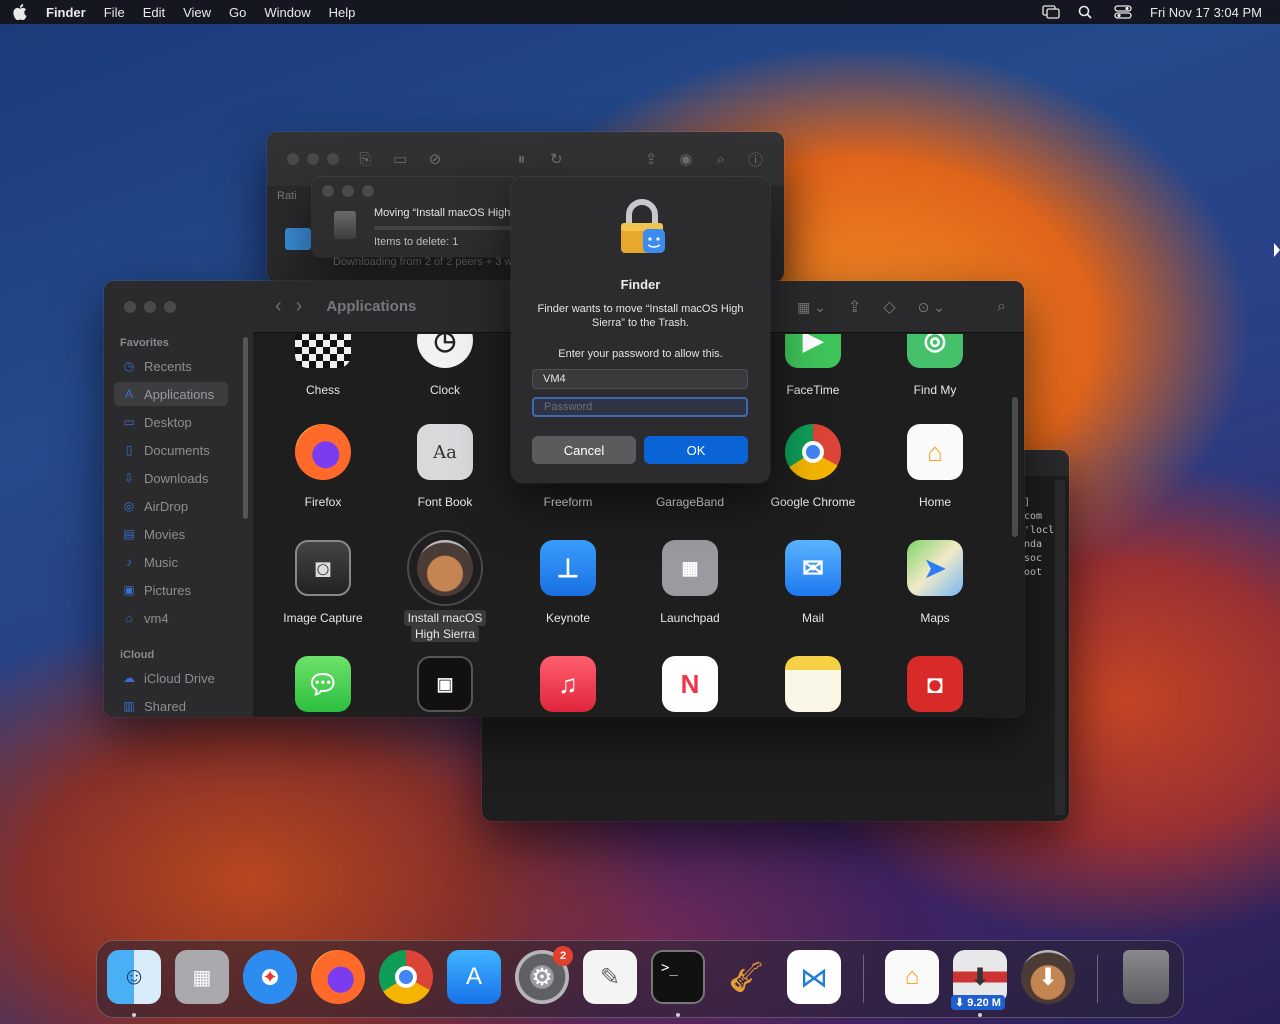 The width and height of the screenshot is (1280, 1024). I want to click on action-menu-icon: ⊙ ⌄, so click(931, 307).